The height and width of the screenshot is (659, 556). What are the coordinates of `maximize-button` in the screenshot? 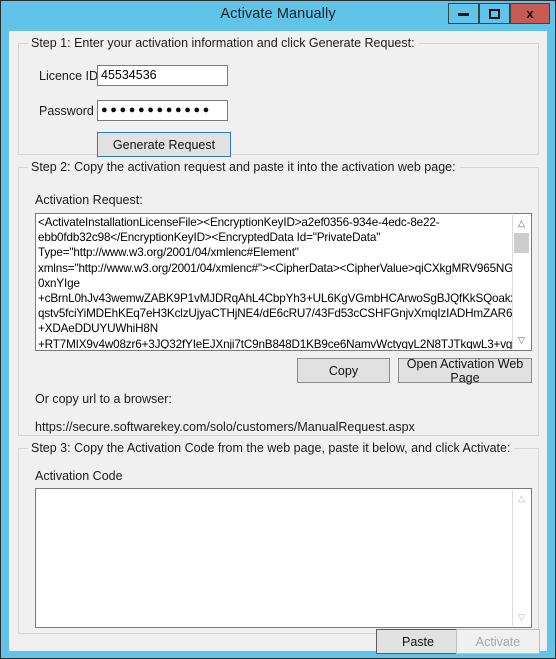 It's located at (494, 13).